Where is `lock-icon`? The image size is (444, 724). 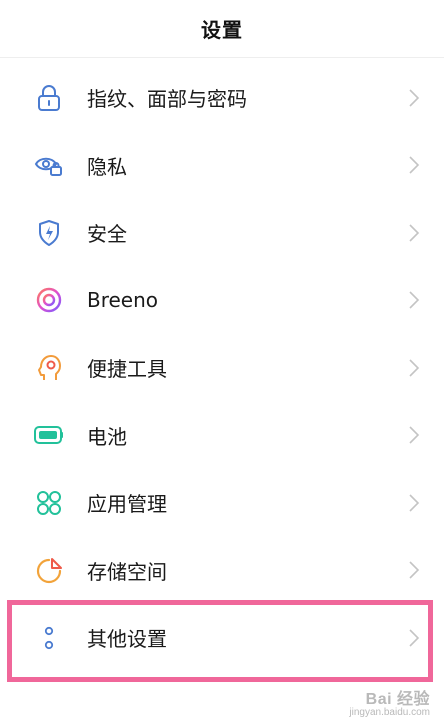 lock-icon is located at coordinates (49, 98).